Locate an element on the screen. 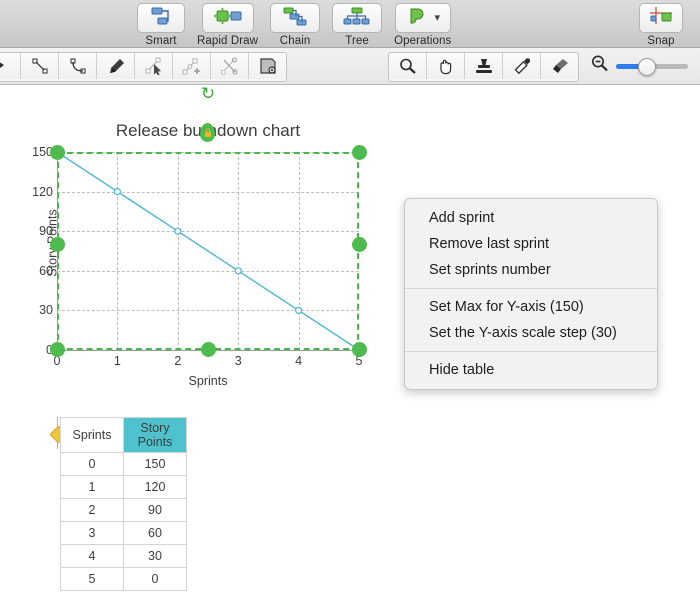 This screenshot has width=700, height=598. menu-item-add-sprint: Add sprint is located at coordinates (531, 218).